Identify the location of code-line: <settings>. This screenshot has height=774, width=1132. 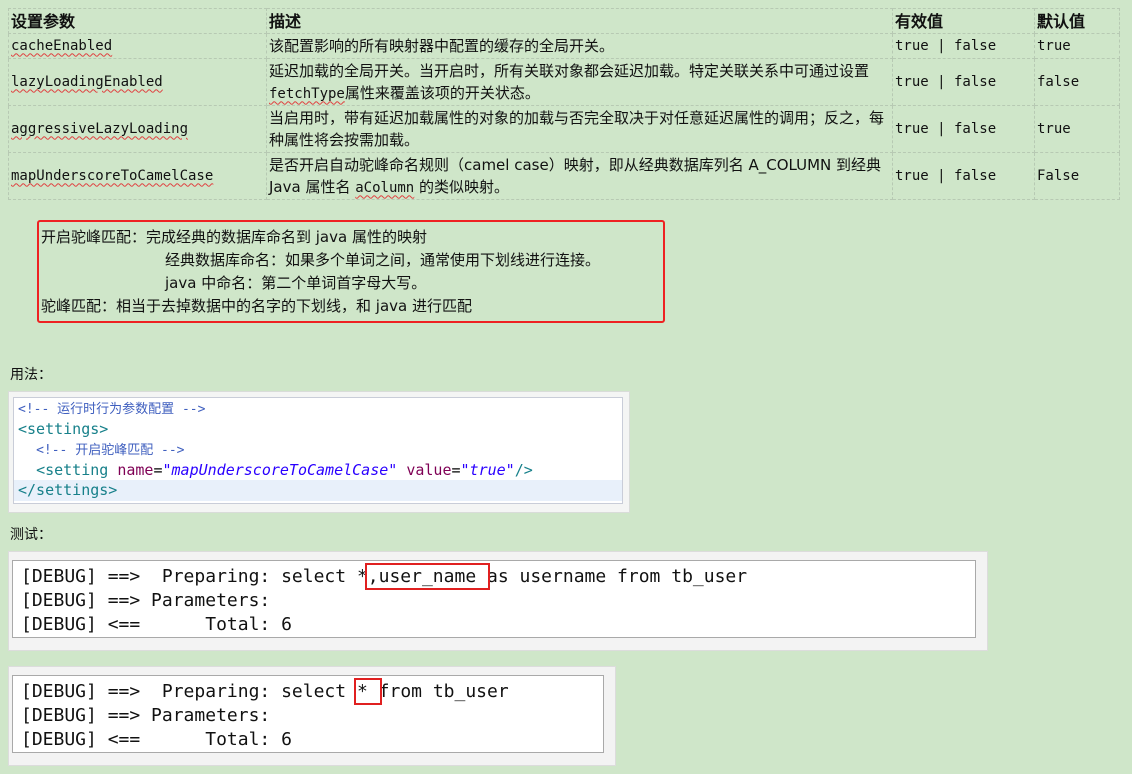
(318, 429).